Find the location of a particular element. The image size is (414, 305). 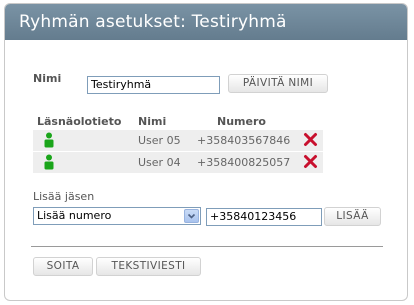

name-label: Nimi is located at coordinates (47, 78).